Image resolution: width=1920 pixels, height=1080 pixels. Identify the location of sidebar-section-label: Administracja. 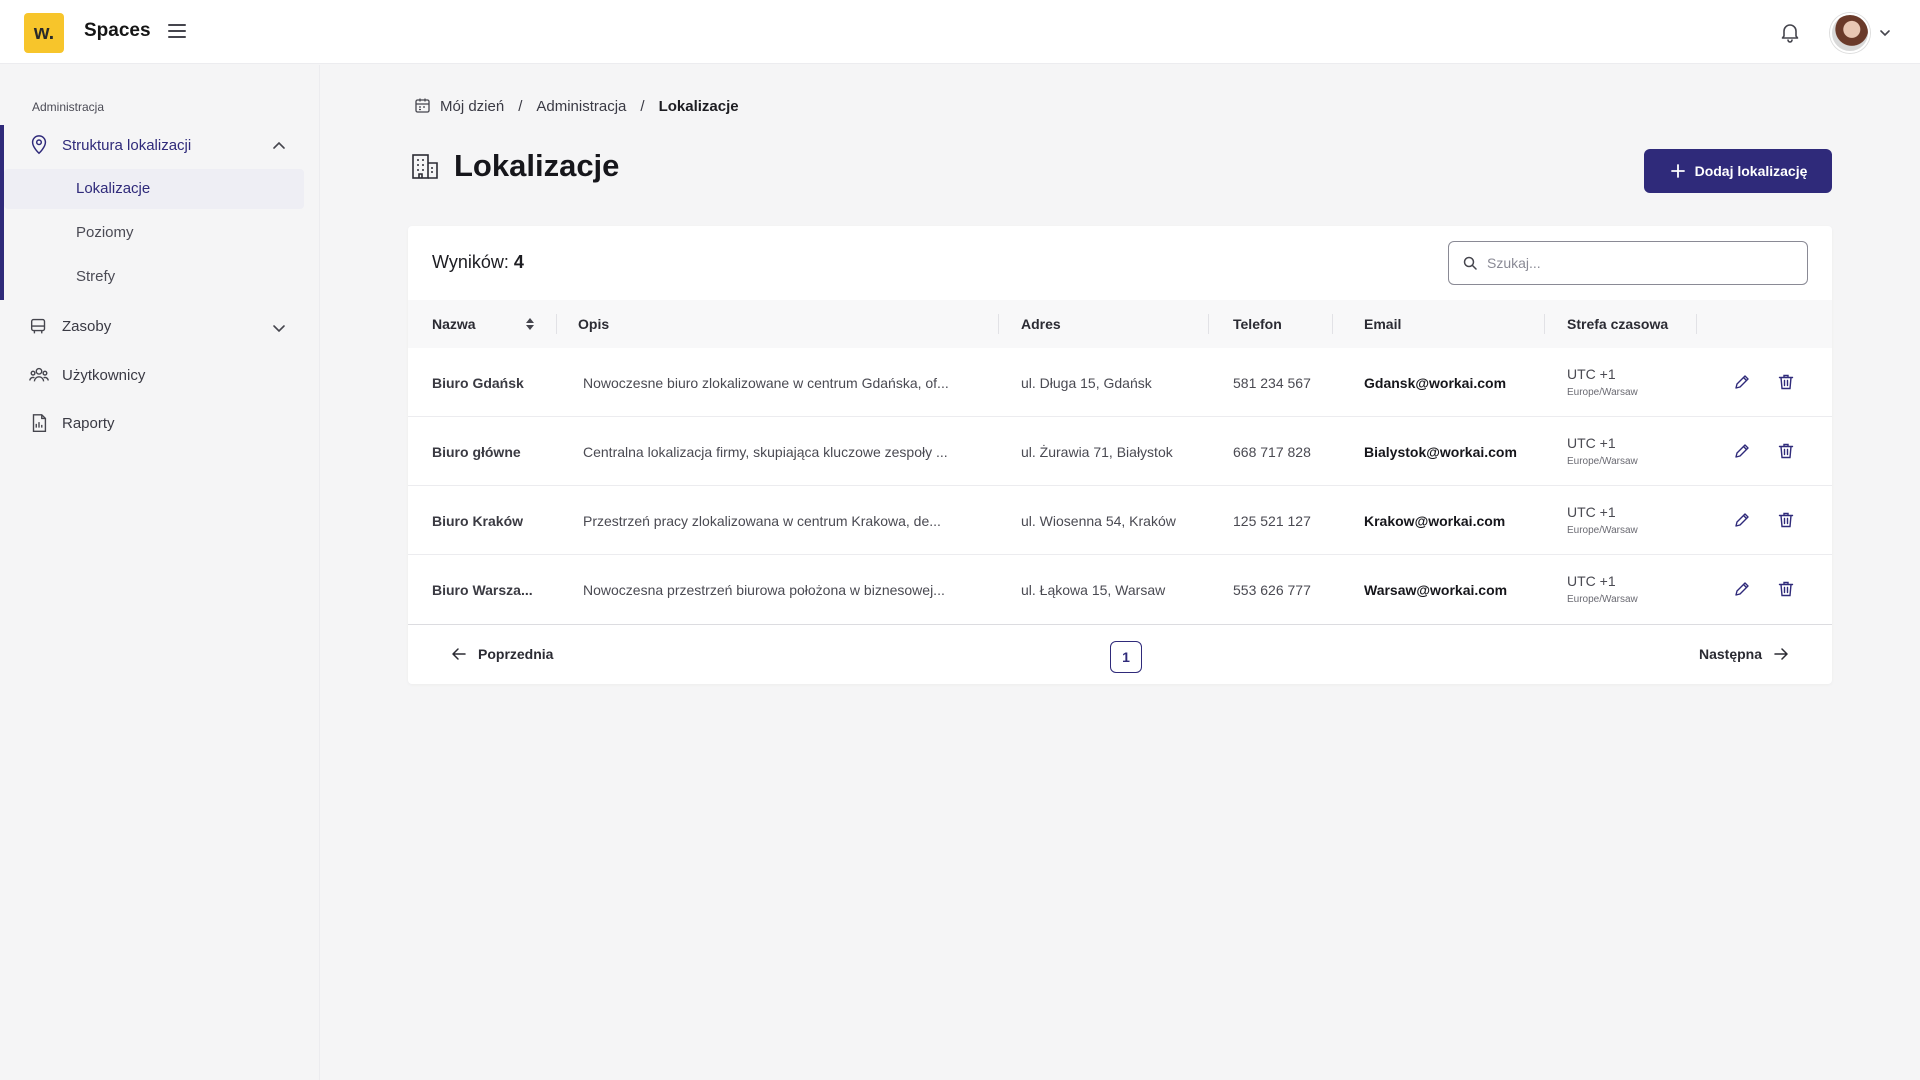
(68, 107).